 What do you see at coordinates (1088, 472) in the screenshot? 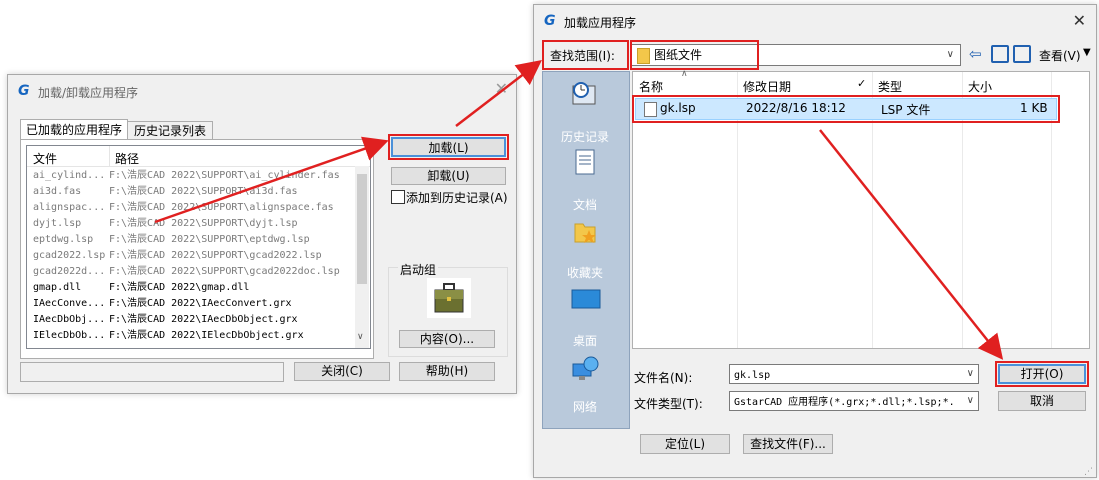
I see `resize-grip-icon: ⋰` at bounding box center [1088, 472].